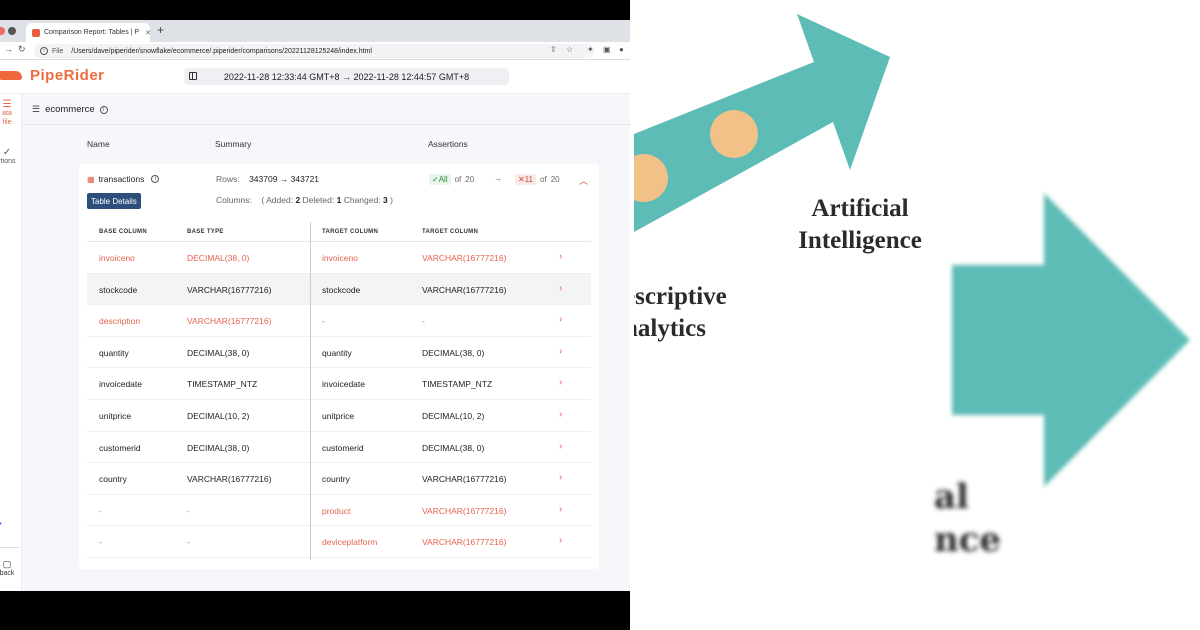  I want to click on base-type-cell: -, so click(188, 510).